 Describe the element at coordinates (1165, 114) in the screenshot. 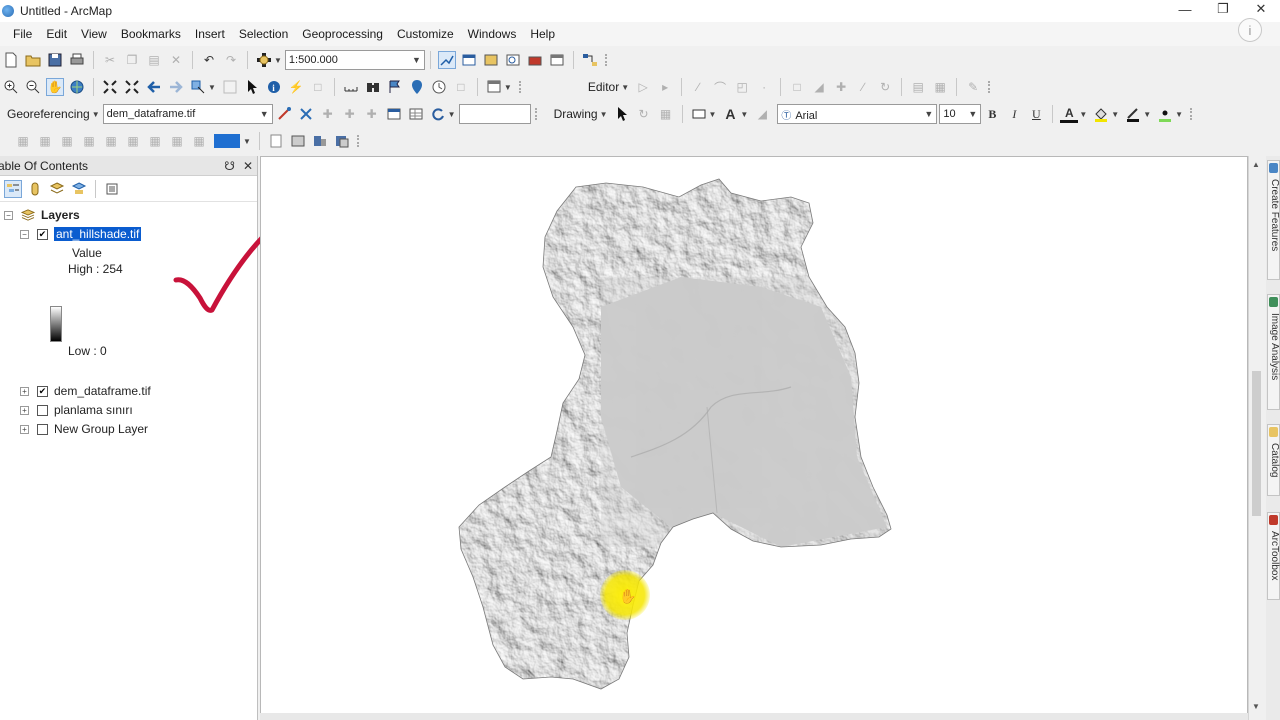

I see `marker-color-icon` at that location.